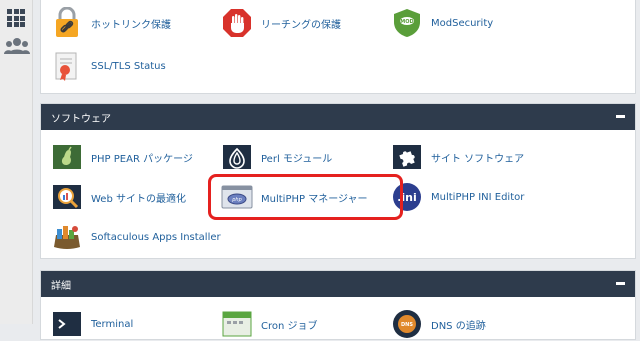 This screenshot has width=640, height=341. What do you see at coordinates (67, 324) in the screenshot?
I see `terminal-icon` at bounding box center [67, 324].